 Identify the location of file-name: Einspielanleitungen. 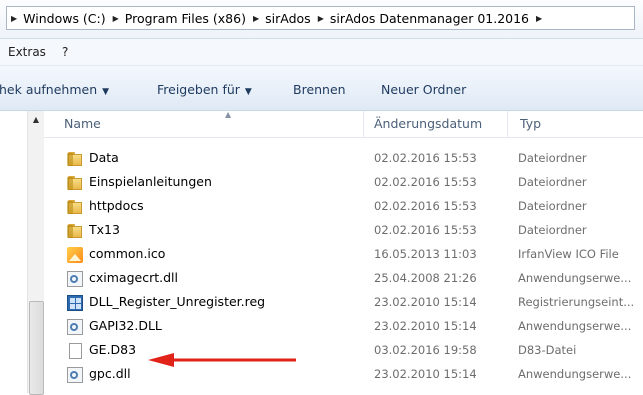
(150, 181).